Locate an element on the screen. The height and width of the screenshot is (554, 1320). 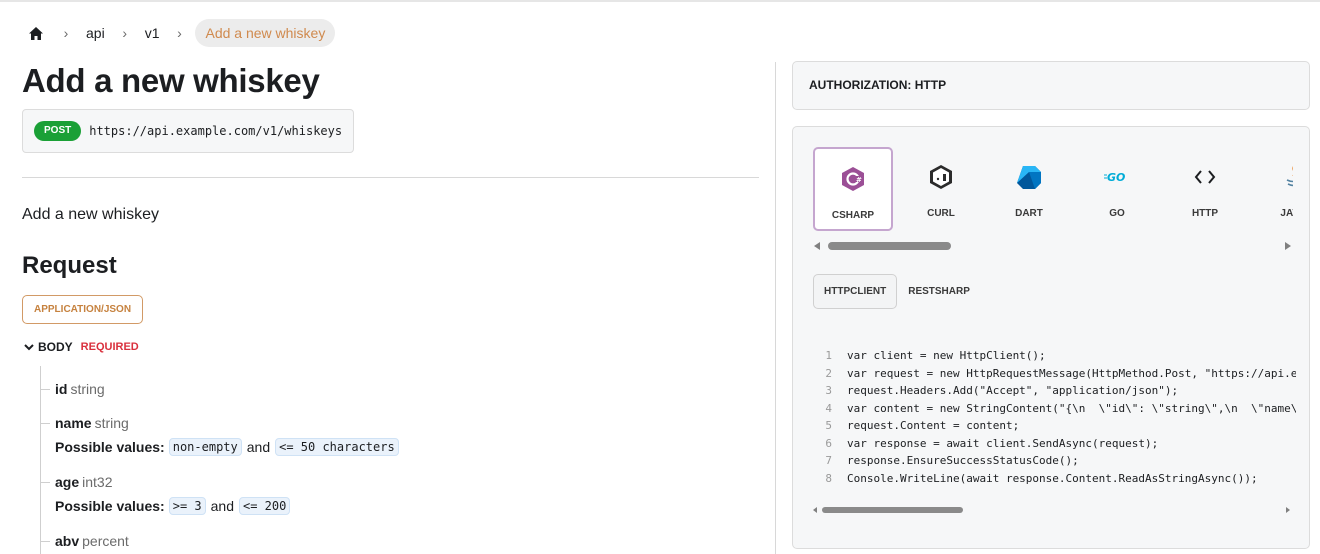
tab-dart: DART is located at coordinates (1029, 189).